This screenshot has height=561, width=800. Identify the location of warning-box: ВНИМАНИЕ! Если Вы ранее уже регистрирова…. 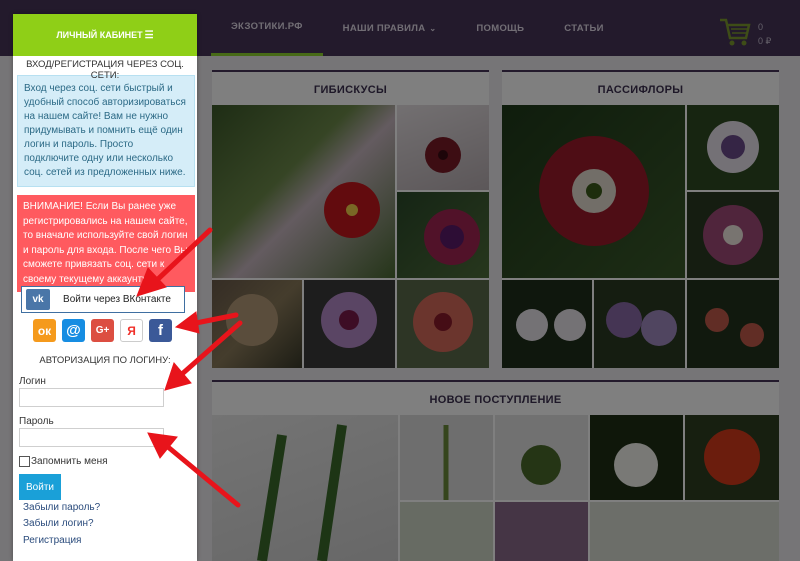
(106, 243).